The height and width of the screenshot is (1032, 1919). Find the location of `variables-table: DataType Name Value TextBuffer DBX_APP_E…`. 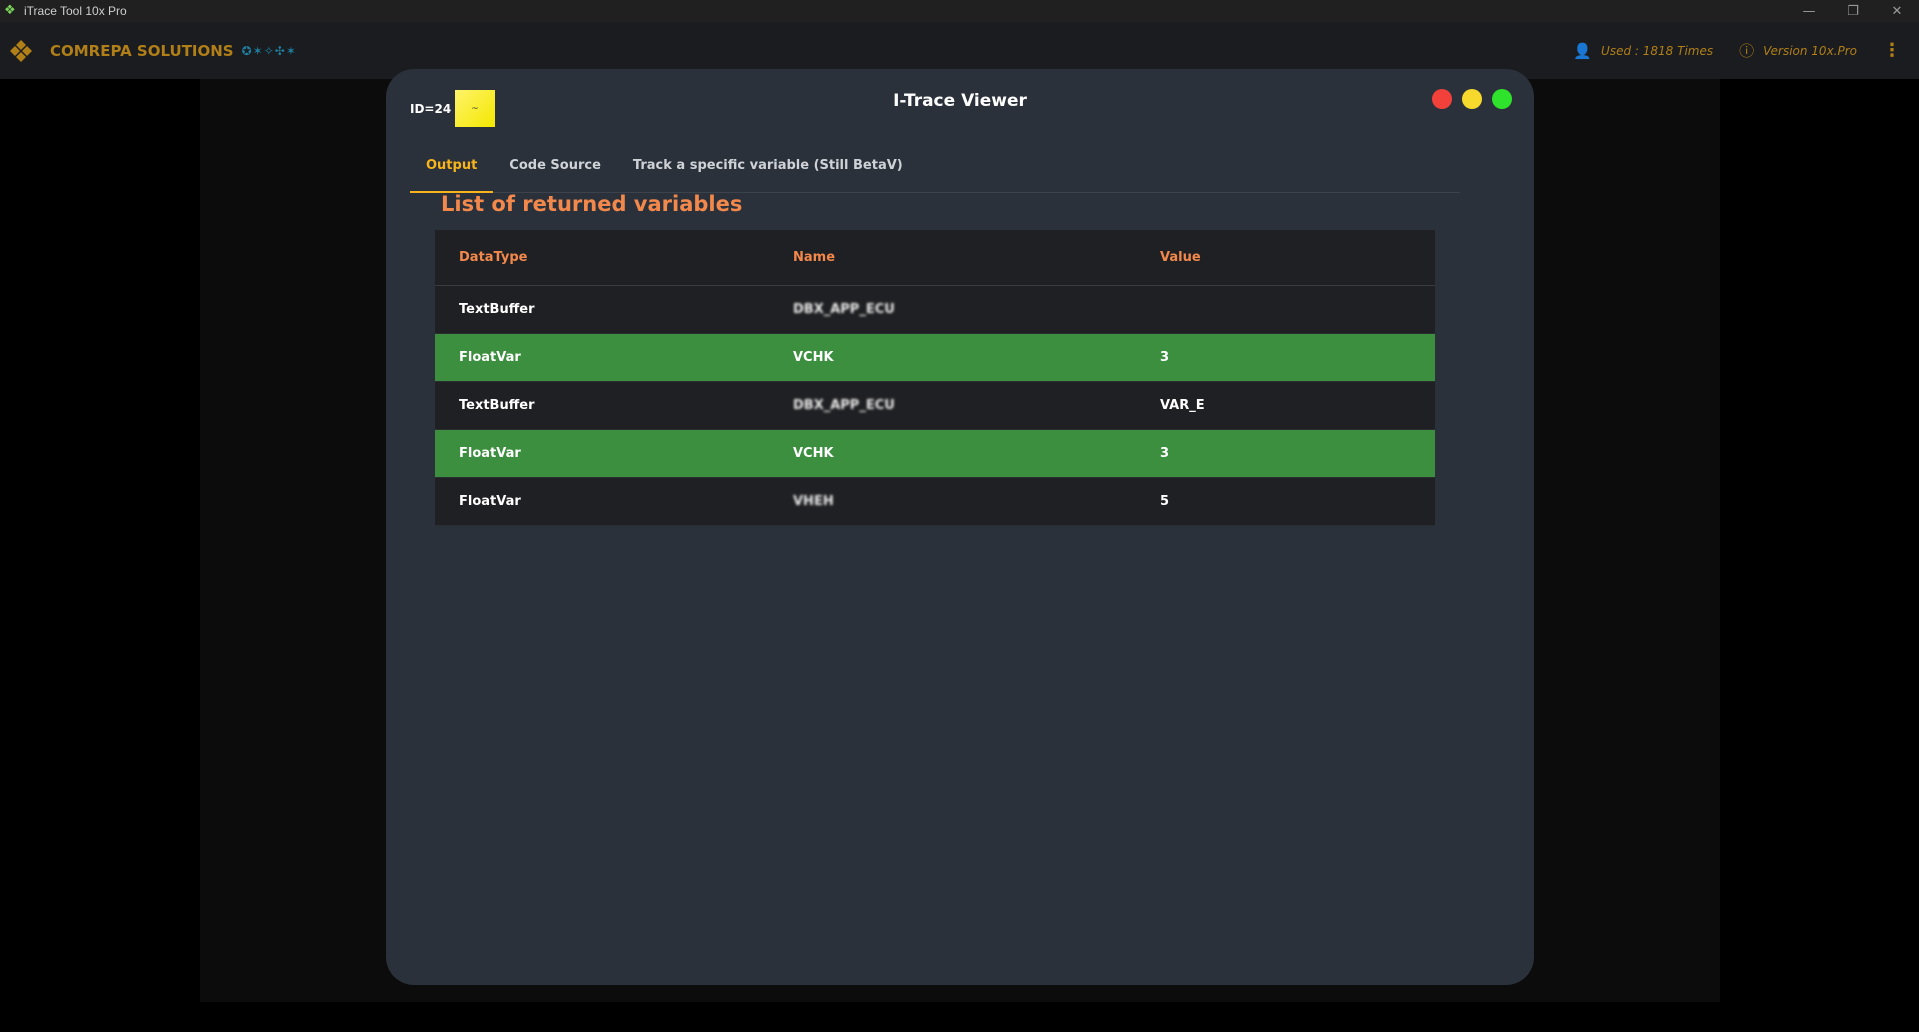

variables-table: DataType Name Value TextBuffer DBX_APP_E… is located at coordinates (935, 378).